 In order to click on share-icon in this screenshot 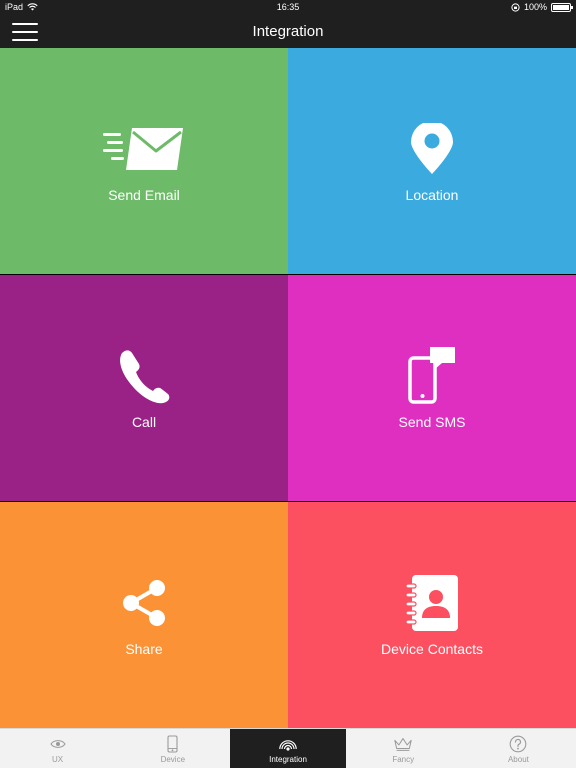, I will do `click(144, 603)`.